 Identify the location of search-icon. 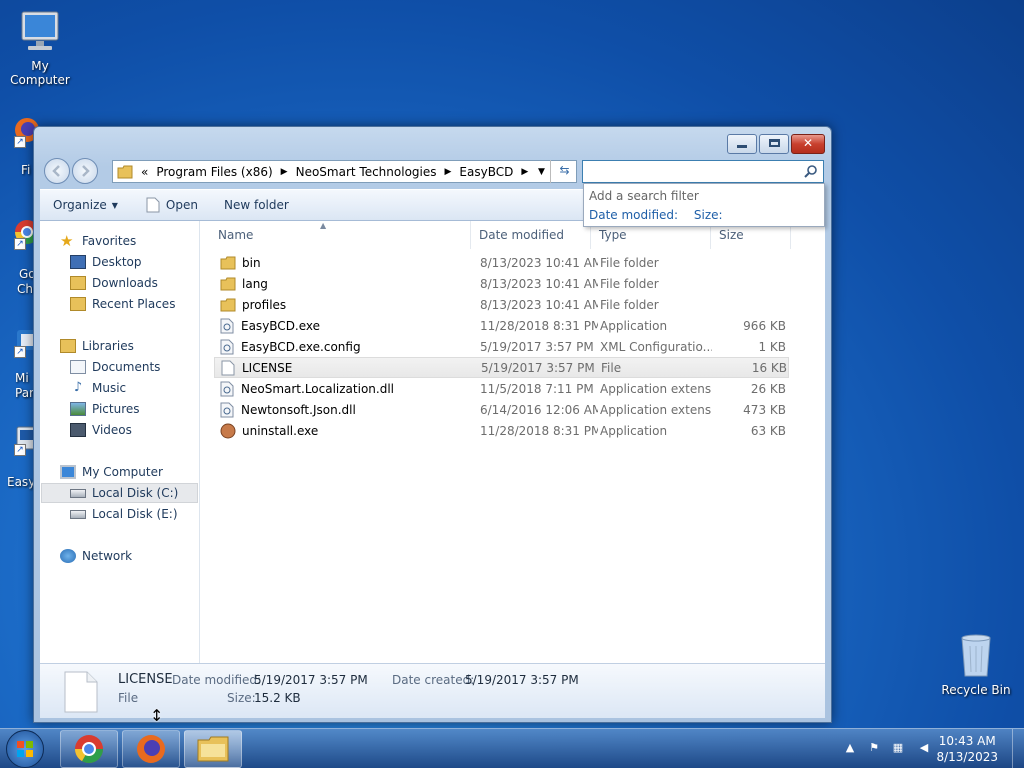
(811, 172).